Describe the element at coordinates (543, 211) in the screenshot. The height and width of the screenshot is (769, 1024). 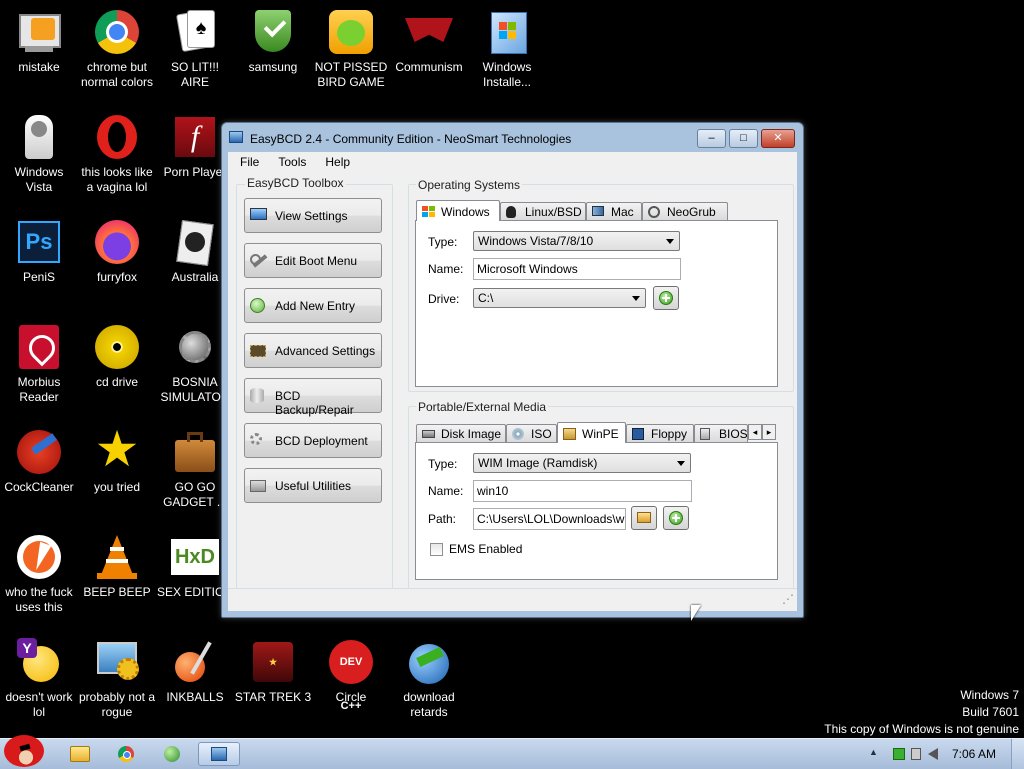
I see `tab-linux-bsd: Linux/BSD` at that location.